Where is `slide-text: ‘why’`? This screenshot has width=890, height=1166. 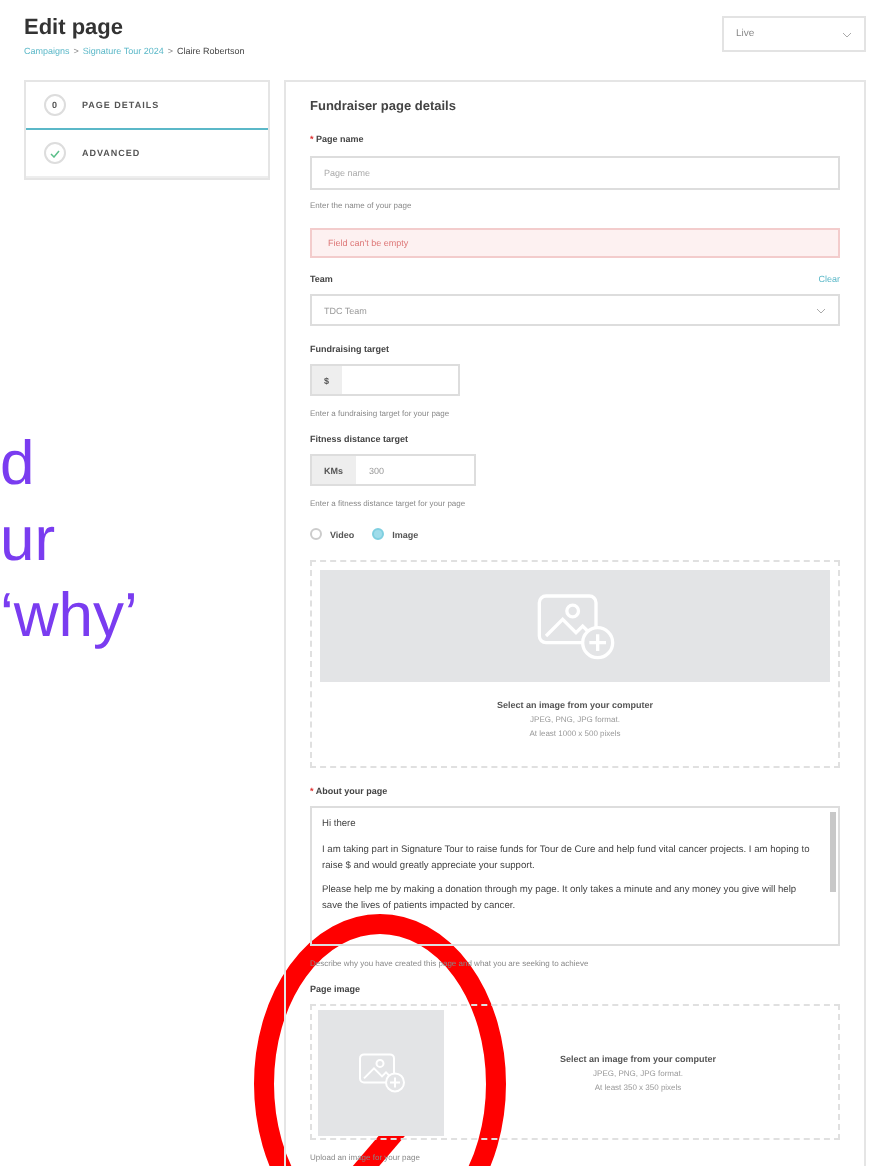 slide-text: ‘why’ is located at coordinates (69, 615).